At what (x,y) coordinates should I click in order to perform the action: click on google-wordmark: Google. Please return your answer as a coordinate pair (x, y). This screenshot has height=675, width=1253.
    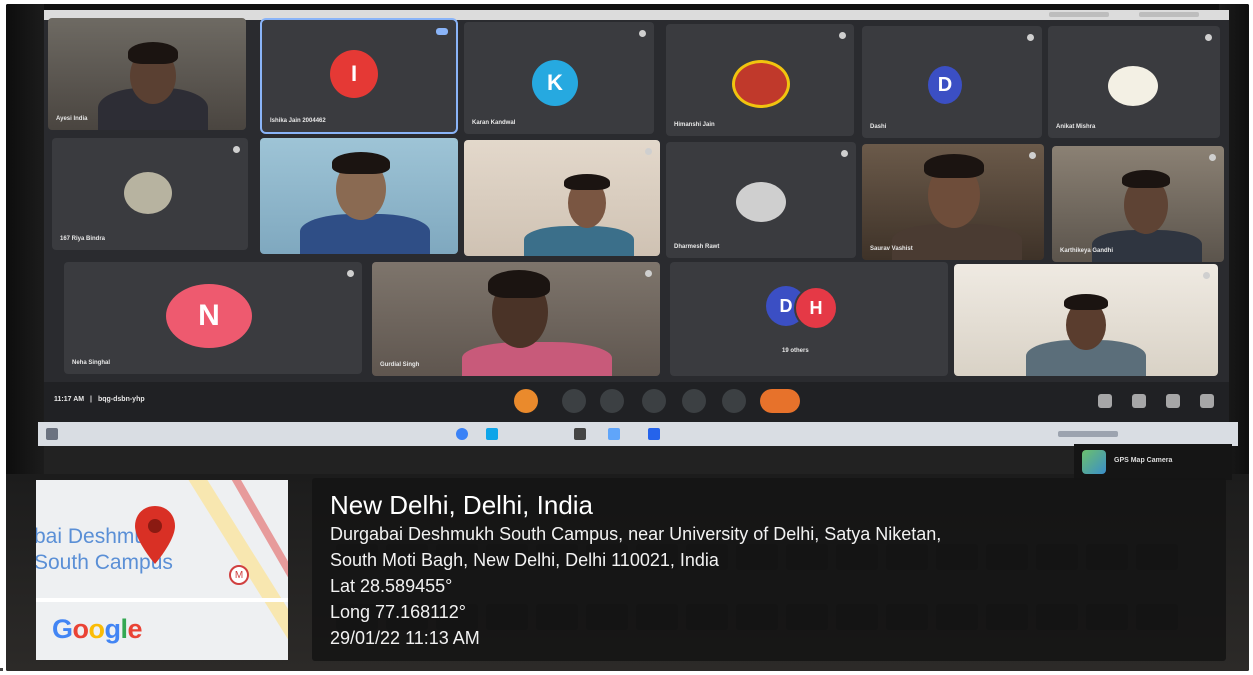
    Looking at the image, I should click on (97, 629).